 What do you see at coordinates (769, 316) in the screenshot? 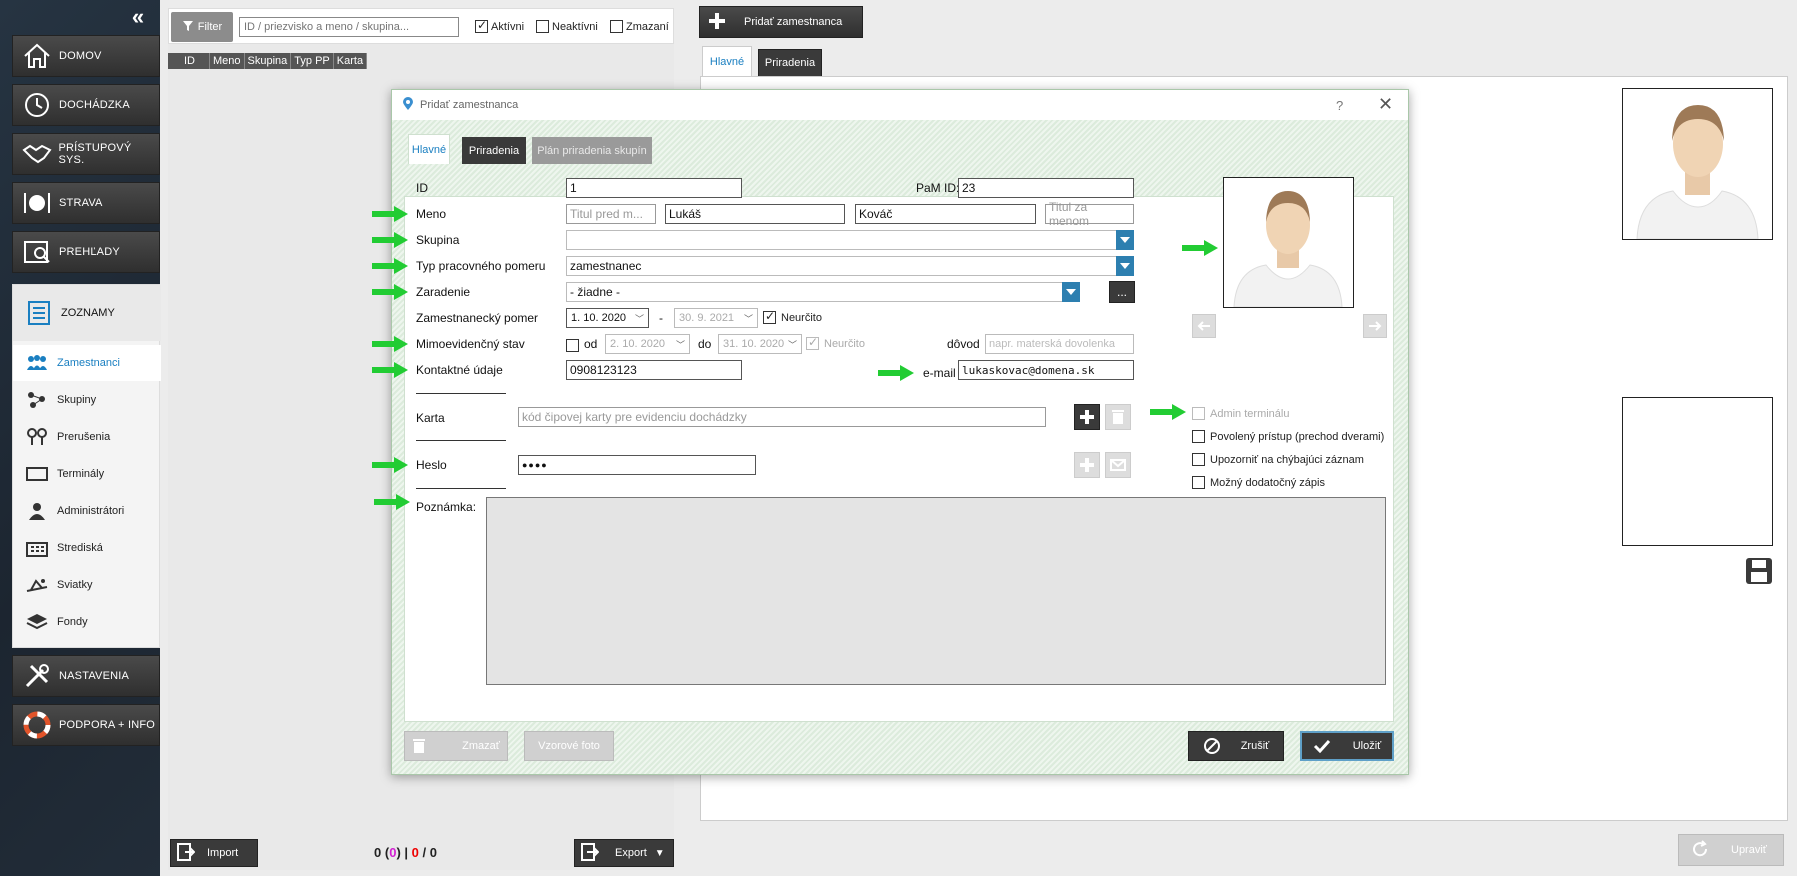
I see `pomer-neurcito-checkbox` at bounding box center [769, 316].